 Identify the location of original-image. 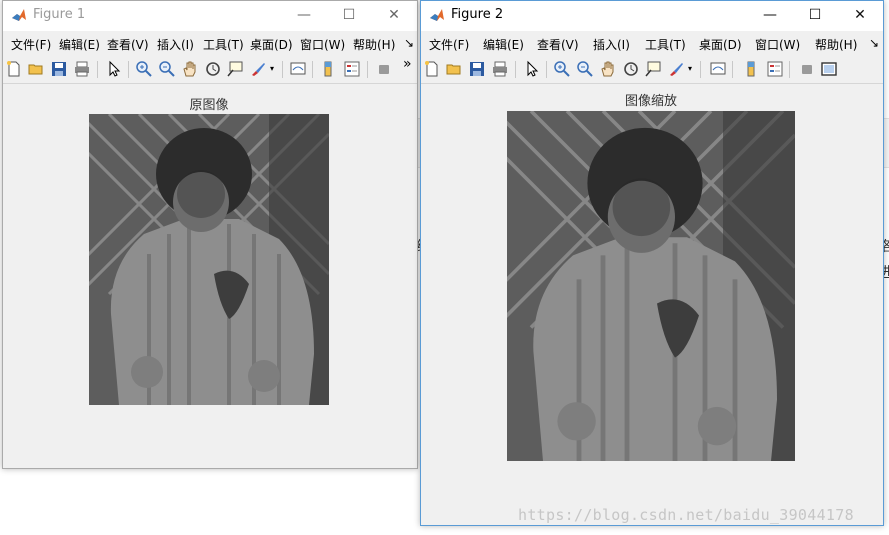
(209, 259).